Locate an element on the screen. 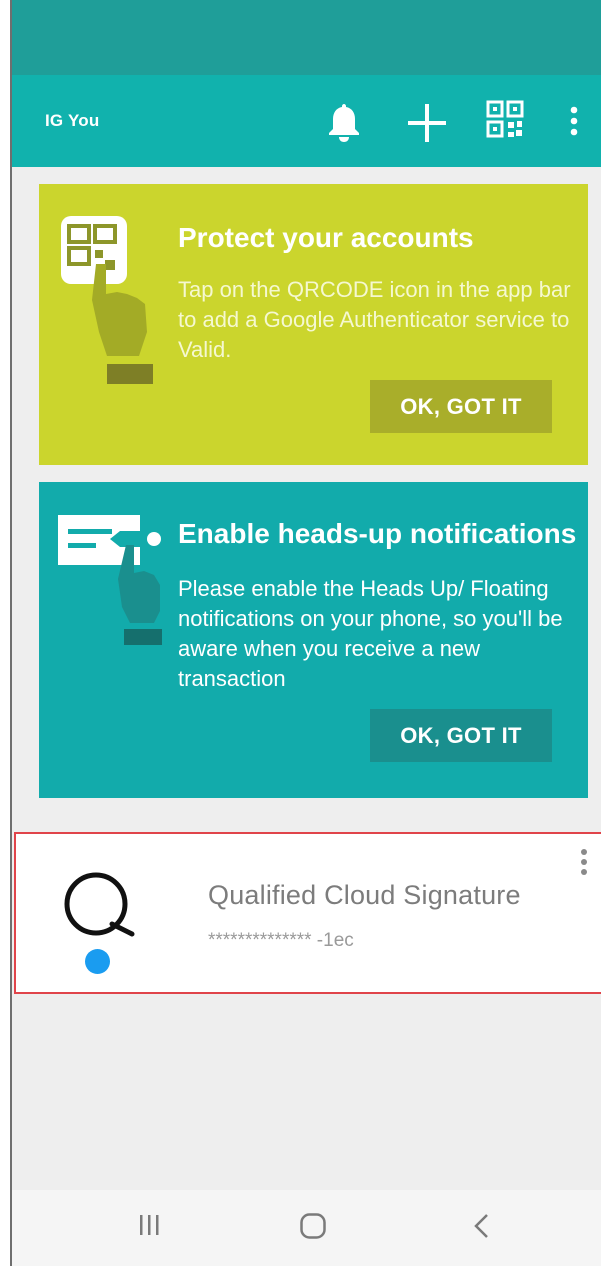 Image resolution: width=601 pixels, height=1266 pixels. notification-tap-illustration is located at coordinates (113, 582).